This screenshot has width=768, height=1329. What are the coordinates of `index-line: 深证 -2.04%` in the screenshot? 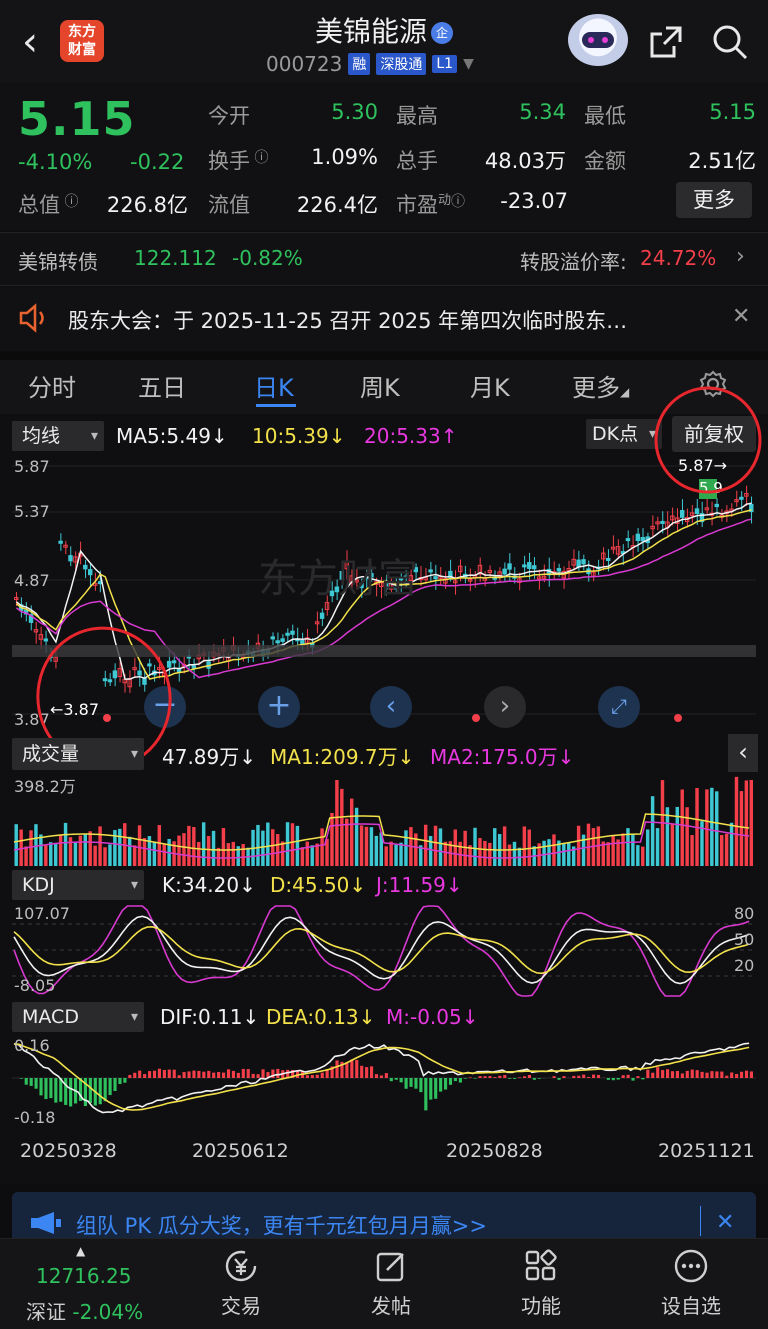 It's located at (84, 1310).